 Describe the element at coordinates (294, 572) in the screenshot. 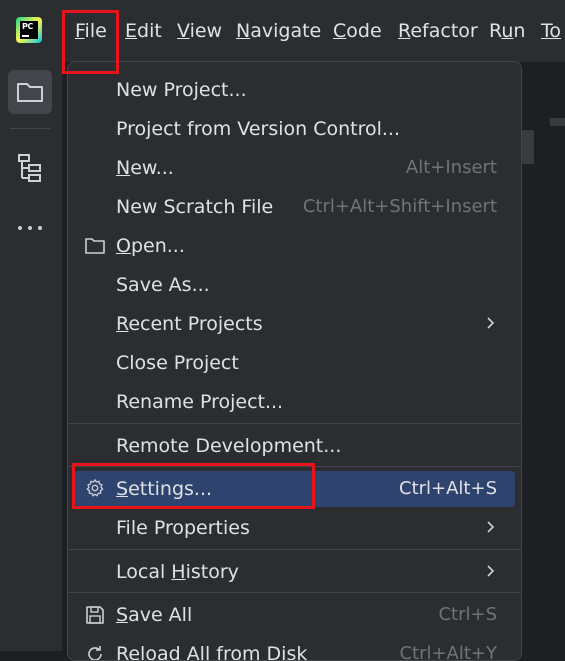

I see `menu-item-local-history: Local History` at that location.